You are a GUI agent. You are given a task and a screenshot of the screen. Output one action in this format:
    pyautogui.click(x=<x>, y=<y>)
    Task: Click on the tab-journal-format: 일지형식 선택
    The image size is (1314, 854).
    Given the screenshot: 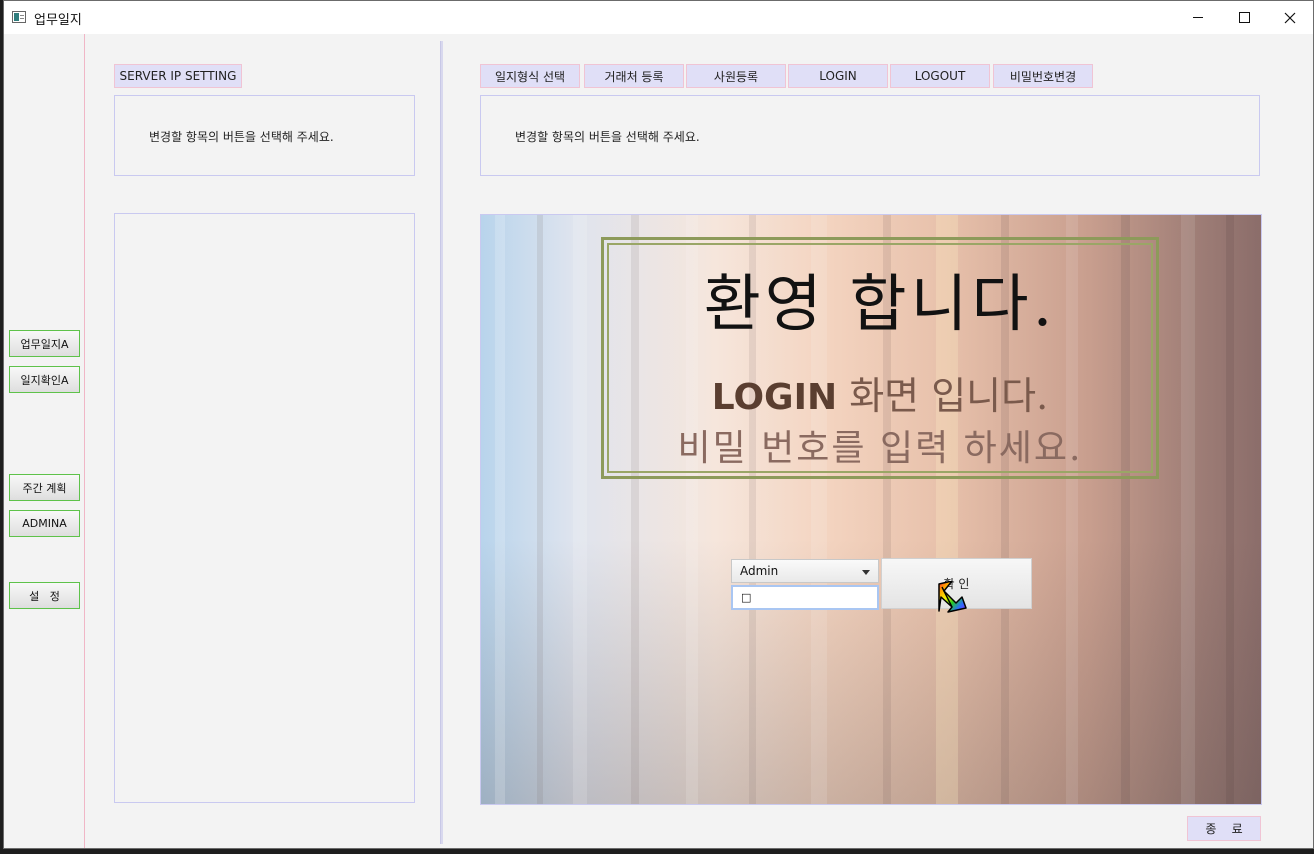 What is the action you would take?
    pyautogui.click(x=530, y=76)
    